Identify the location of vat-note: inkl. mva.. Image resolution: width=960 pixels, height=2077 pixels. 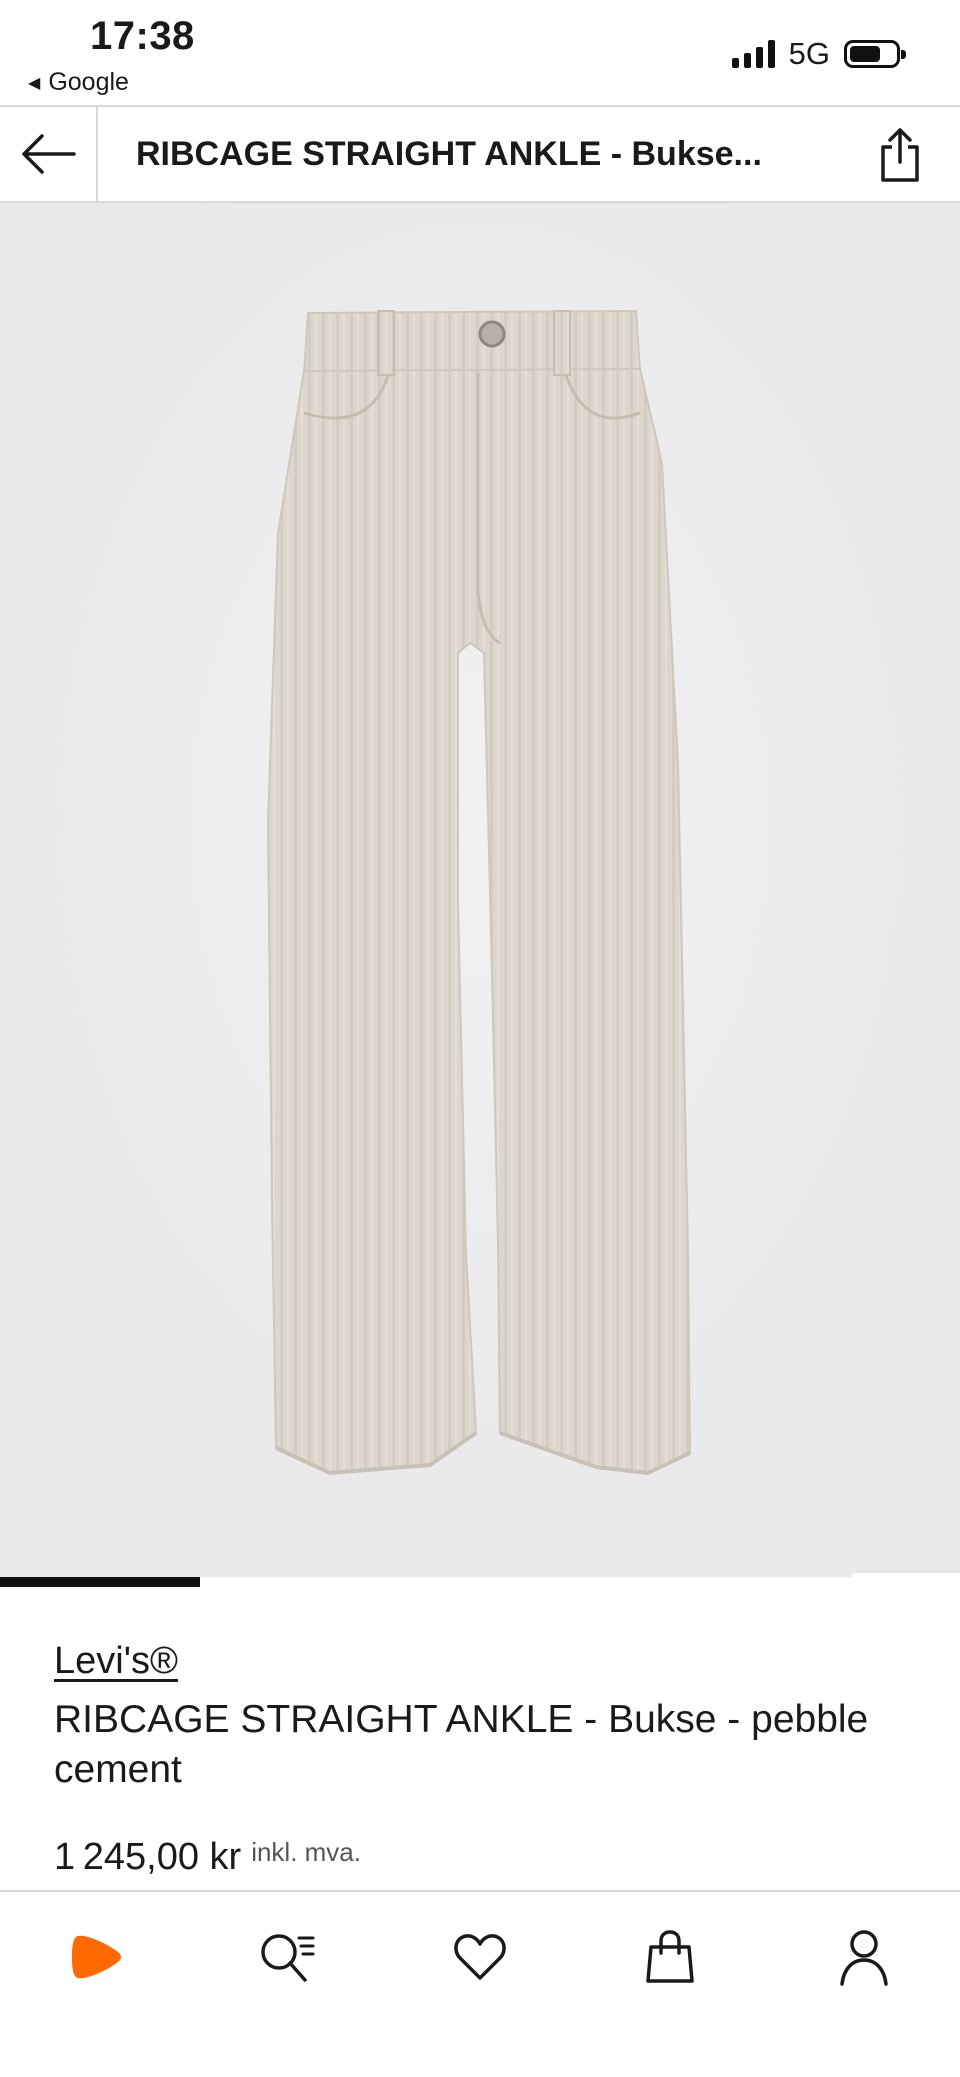
(306, 1852).